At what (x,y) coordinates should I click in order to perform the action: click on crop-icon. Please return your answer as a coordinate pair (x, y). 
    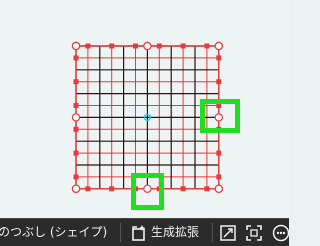
    Looking at the image, I should click on (228, 233).